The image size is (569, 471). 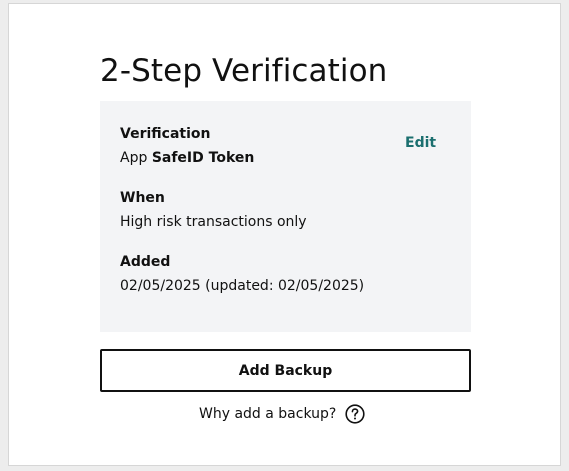 What do you see at coordinates (285, 370) in the screenshot?
I see `add-backup-button: Add Backup` at bounding box center [285, 370].